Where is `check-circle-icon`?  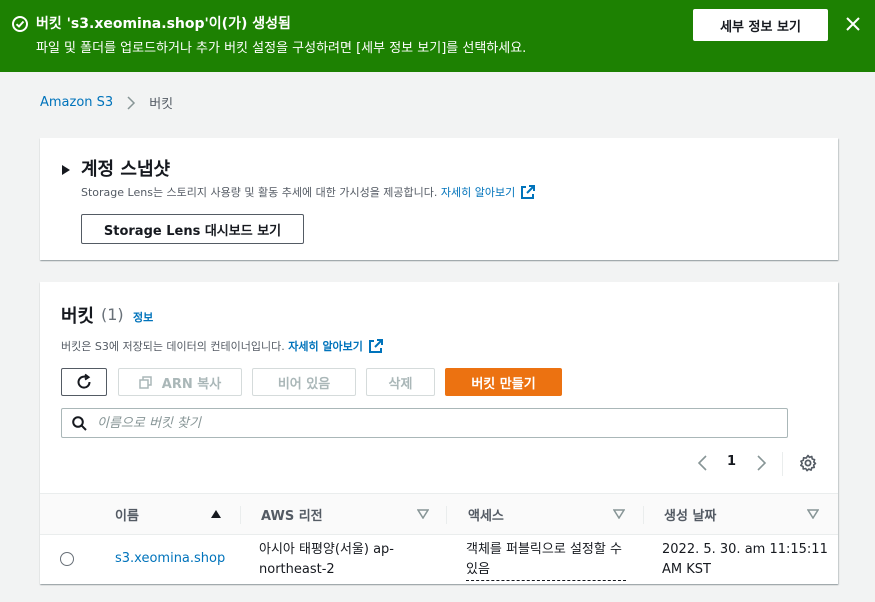 check-circle-icon is located at coordinates (20, 24).